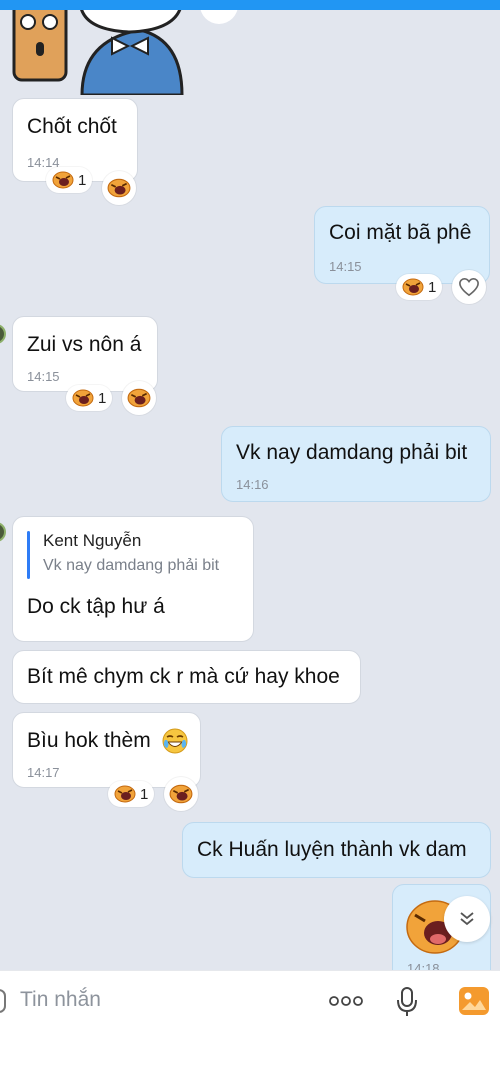 This screenshot has height=1074, width=500. I want to click on reply-quote-bar, so click(28, 555).